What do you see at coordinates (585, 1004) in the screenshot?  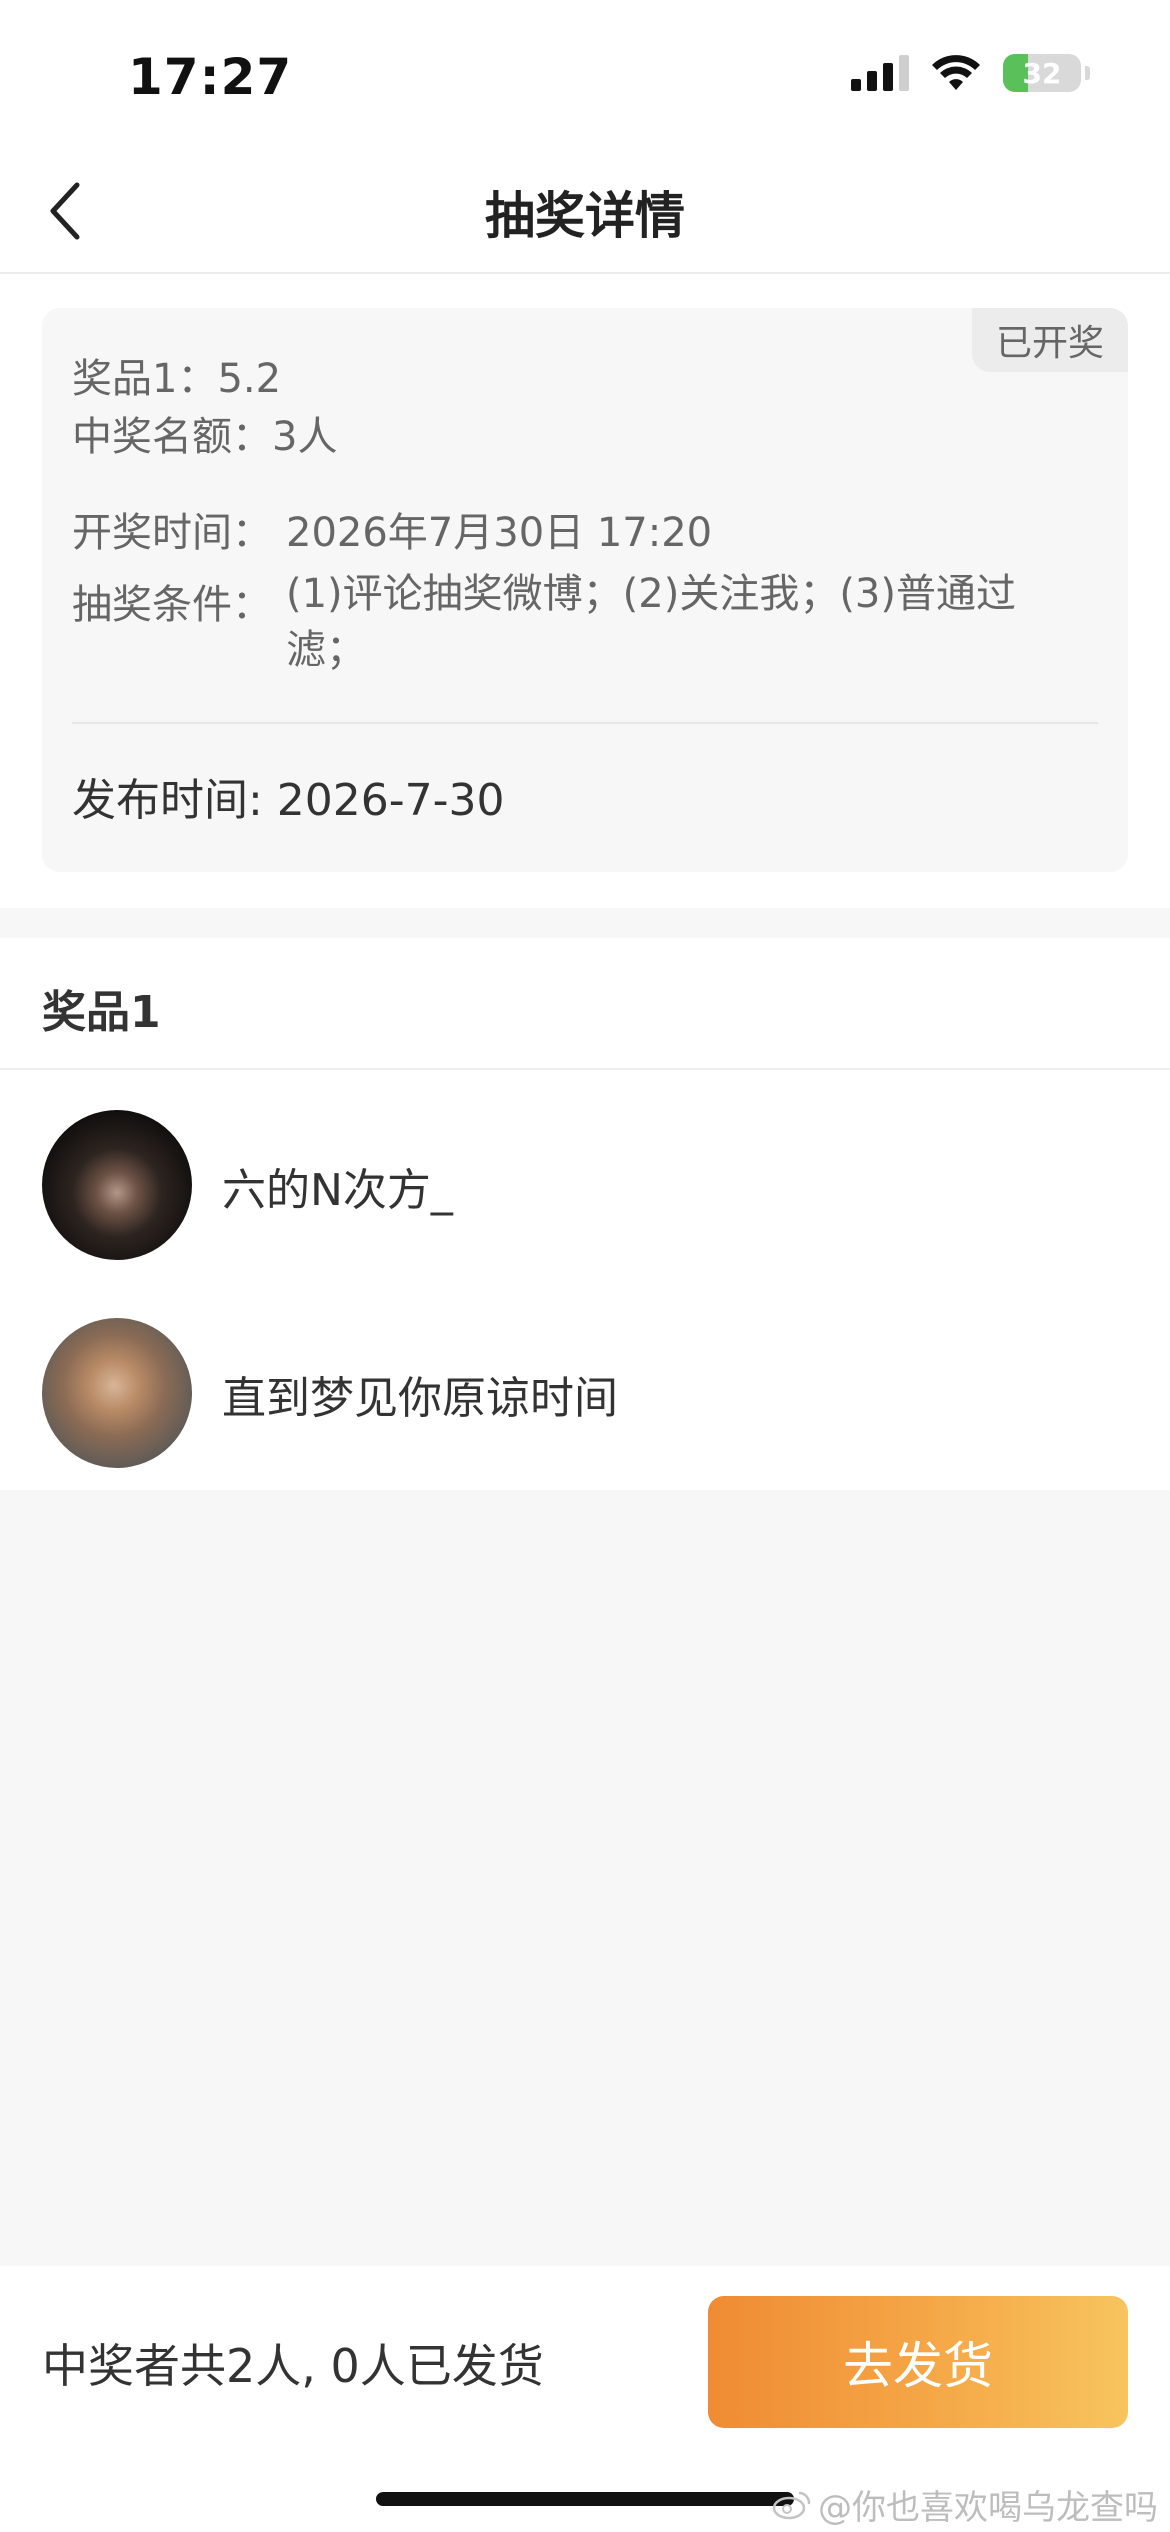 I see `prize-header: 奖品1` at bounding box center [585, 1004].